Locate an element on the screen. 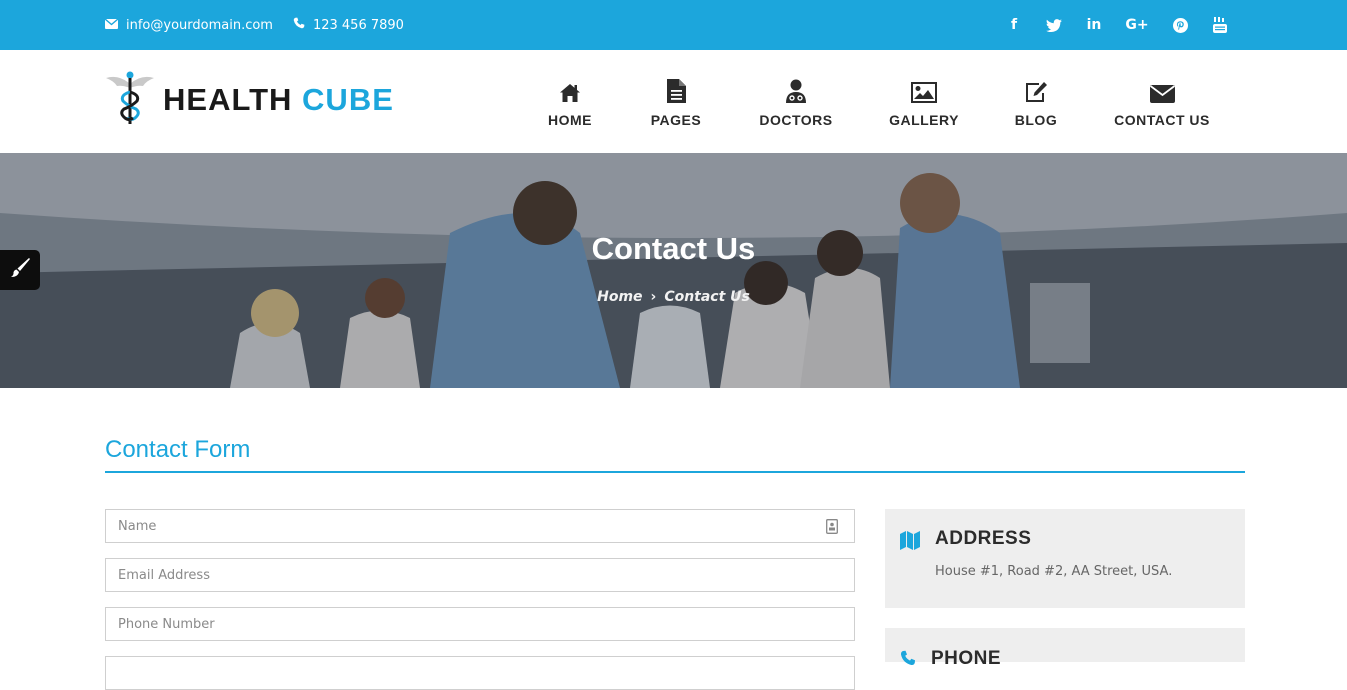  doctor-icon is located at coordinates (796, 88).